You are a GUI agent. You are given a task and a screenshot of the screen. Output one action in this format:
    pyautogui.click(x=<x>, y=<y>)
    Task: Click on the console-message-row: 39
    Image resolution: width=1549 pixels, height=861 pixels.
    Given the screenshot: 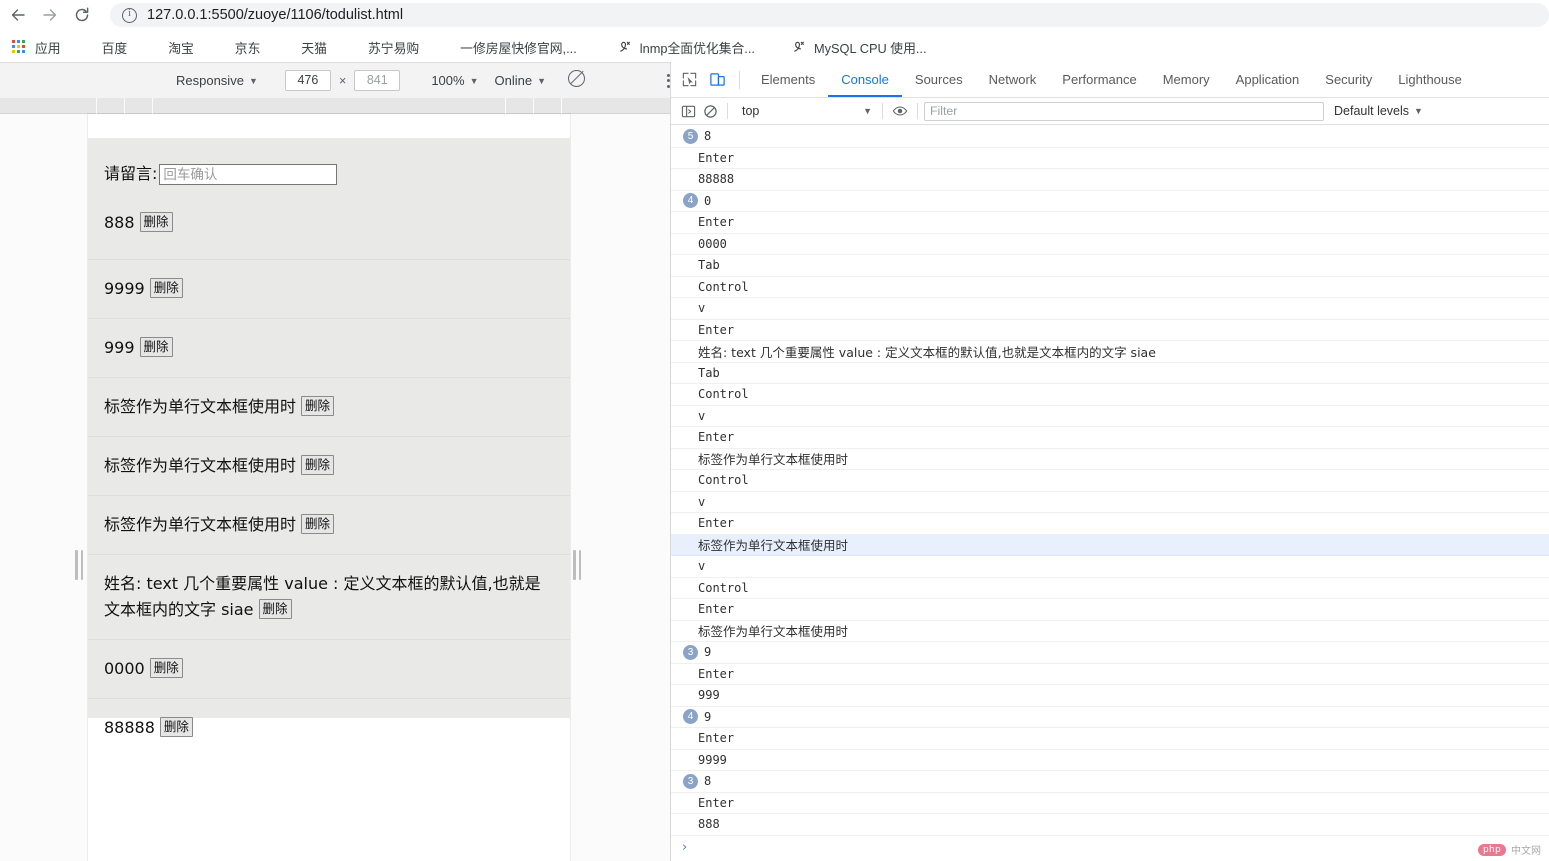 What is the action you would take?
    pyautogui.click(x=1110, y=653)
    